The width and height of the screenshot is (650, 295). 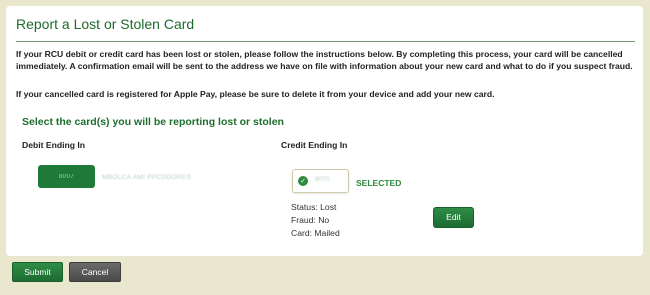 What do you see at coordinates (310, 220) in the screenshot?
I see `card-fraud: Fraud: No` at bounding box center [310, 220].